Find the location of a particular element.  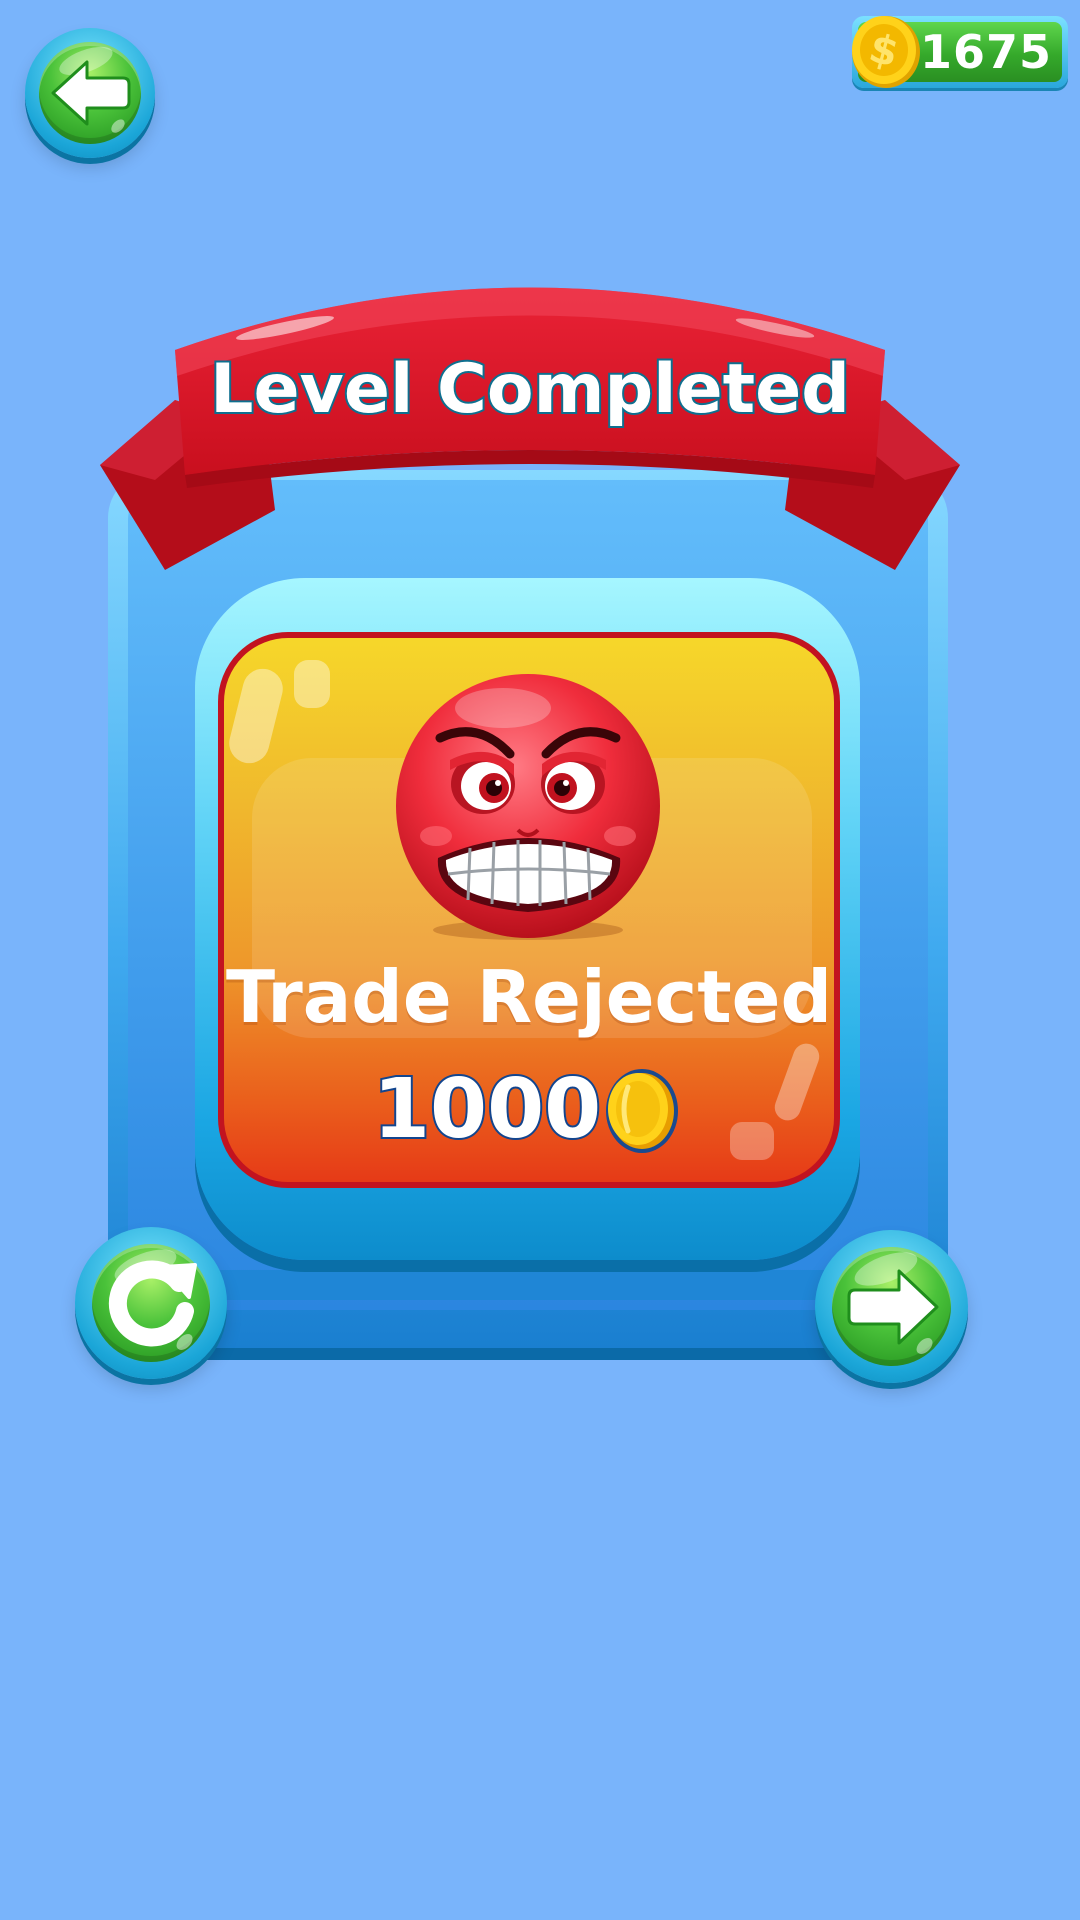

replay-button is located at coordinates (151, 1303).